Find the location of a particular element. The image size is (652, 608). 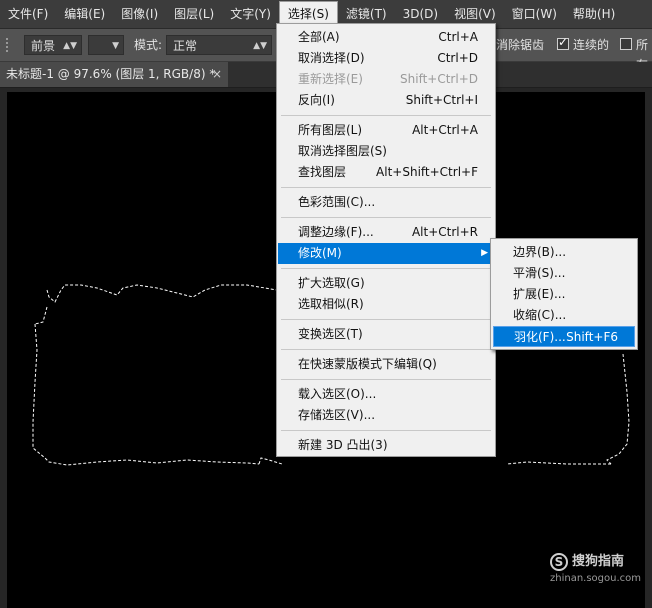

menu-item-label: 在快速蒙版模式下编辑(Q) is located at coordinates (367, 364).